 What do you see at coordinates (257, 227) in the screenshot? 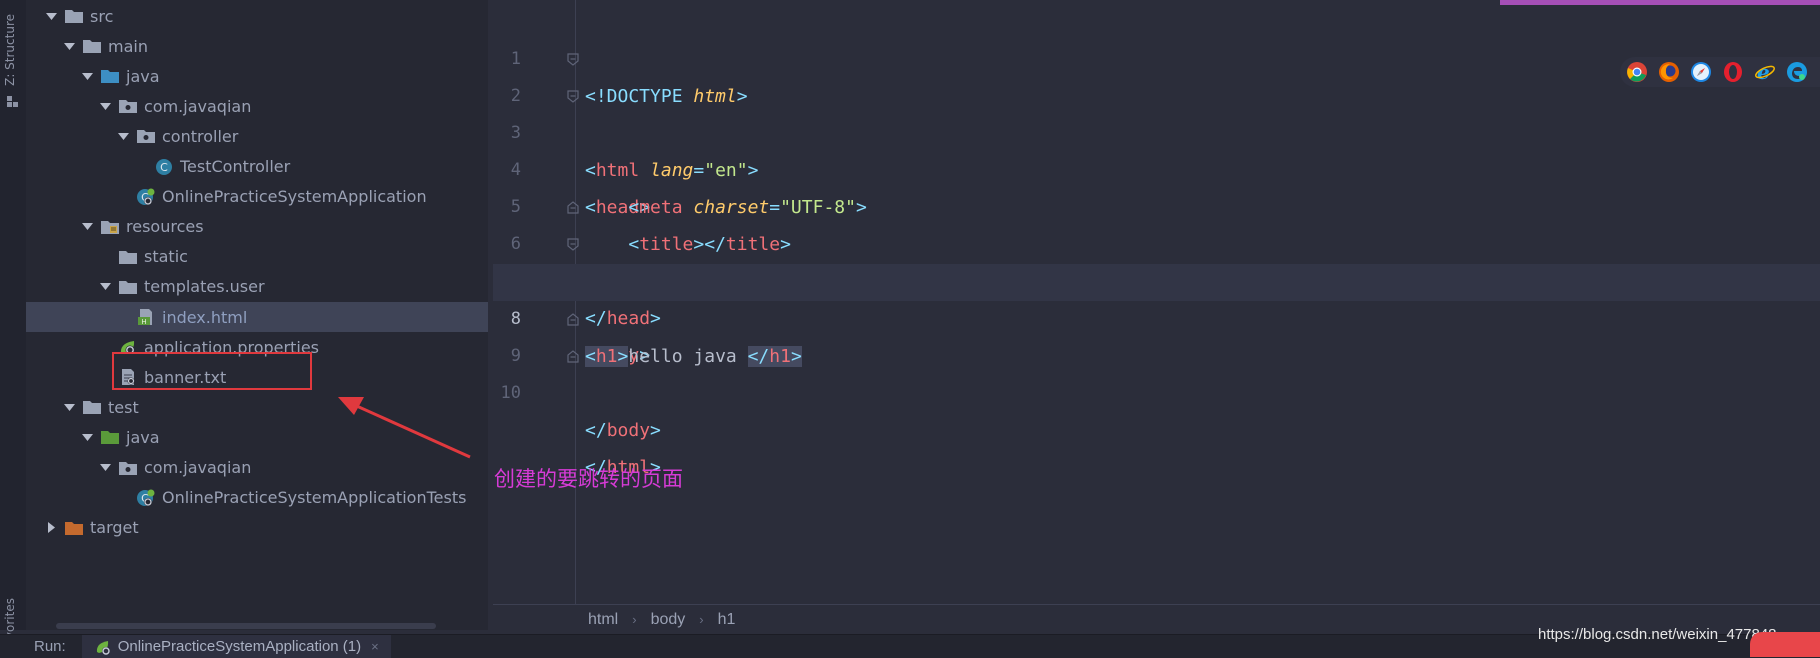
I see `tree-item-resources: resources` at bounding box center [257, 227].